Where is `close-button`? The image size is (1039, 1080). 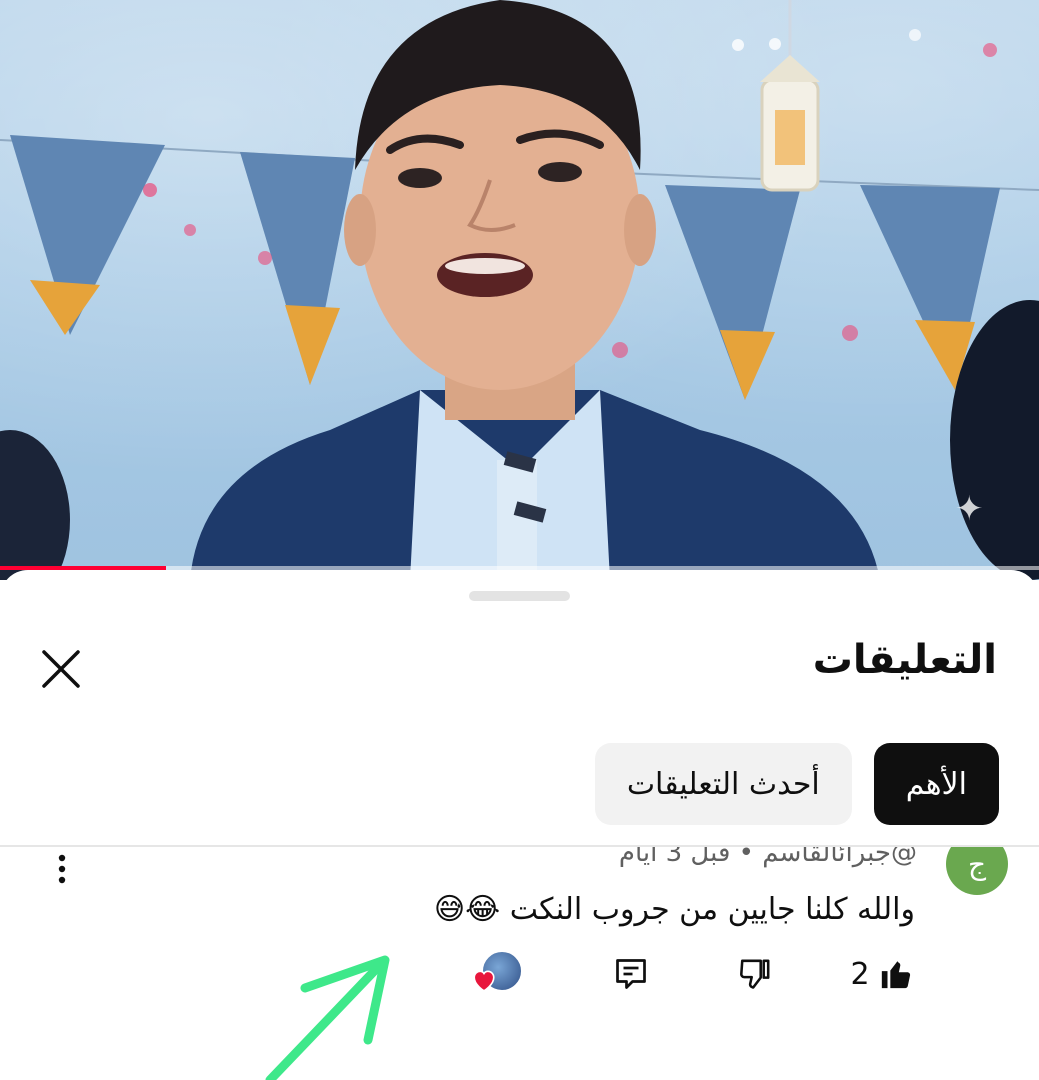 close-button is located at coordinates (61, 669).